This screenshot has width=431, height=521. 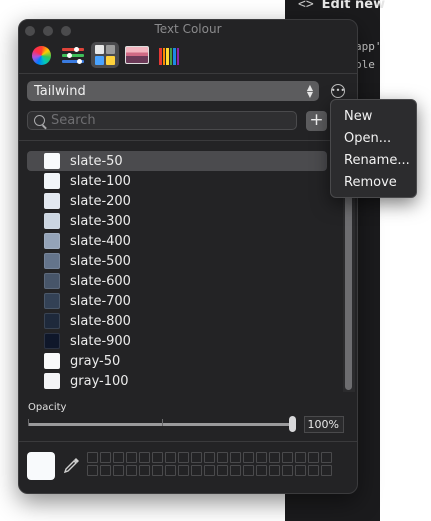 What do you see at coordinates (41, 466) in the screenshot?
I see `current-color-well` at bounding box center [41, 466].